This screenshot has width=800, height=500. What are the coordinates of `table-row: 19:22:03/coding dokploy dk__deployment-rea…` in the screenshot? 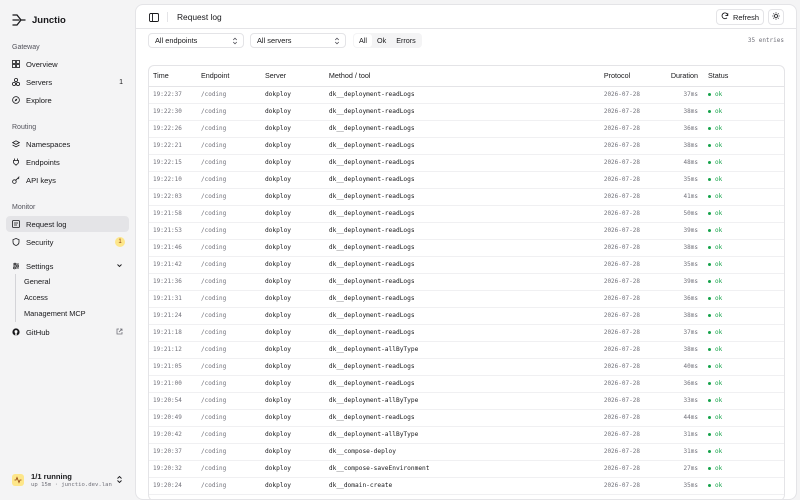 It's located at (466, 197).